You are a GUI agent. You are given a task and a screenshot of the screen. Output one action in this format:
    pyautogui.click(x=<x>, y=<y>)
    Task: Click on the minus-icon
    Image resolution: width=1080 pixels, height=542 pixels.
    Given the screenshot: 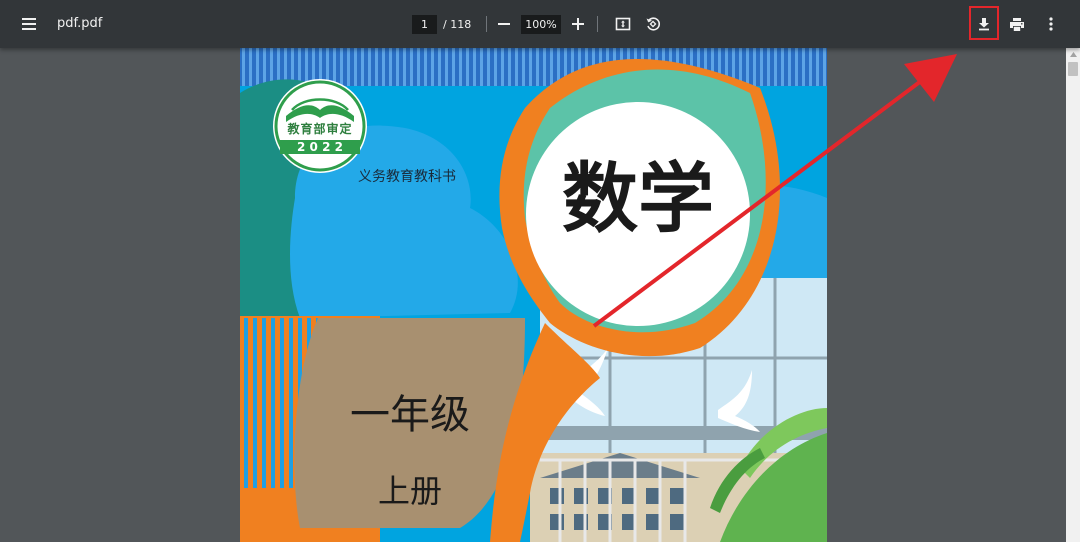 What is the action you would take?
    pyautogui.click(x=504, y=24)
    